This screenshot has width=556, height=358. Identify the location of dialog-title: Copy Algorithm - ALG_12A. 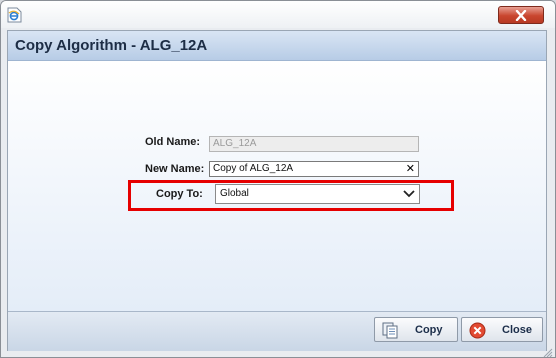
(111, 45).